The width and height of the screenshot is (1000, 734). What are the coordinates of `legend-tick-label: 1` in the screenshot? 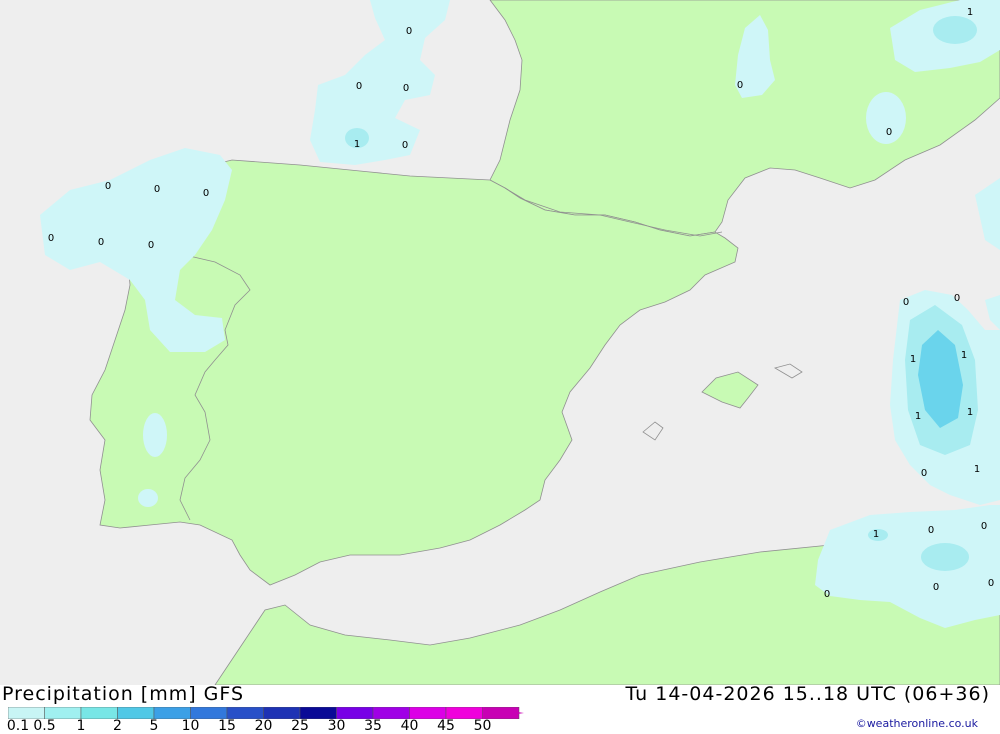 It's located at (81, 726).